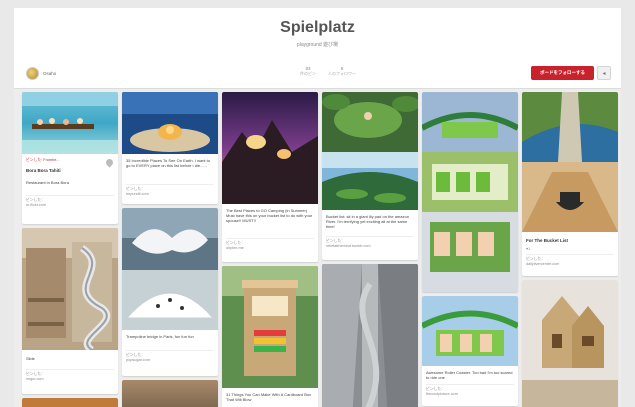 This screenshot has height=407, width=635. What do you see at coordinates (170, 194) in the screenshot?
I see `pin-source-domain: enpundit.com` at bounding box center [170, 194].